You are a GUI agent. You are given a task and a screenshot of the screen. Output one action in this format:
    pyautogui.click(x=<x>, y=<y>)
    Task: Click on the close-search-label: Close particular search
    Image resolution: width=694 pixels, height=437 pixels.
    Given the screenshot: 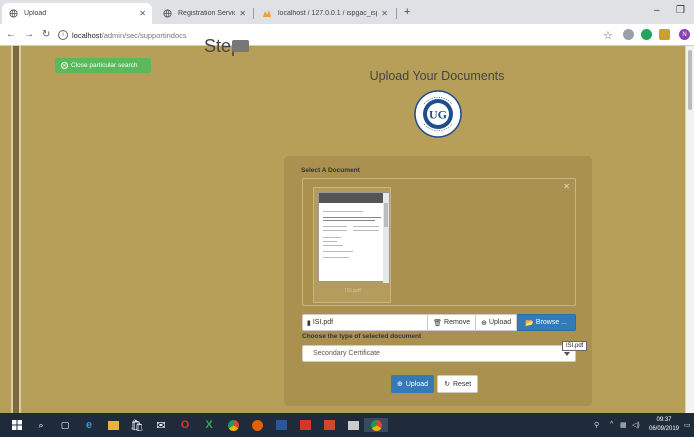 What is the action you would take?
    pyautogui.click(x=104, y=65)
    